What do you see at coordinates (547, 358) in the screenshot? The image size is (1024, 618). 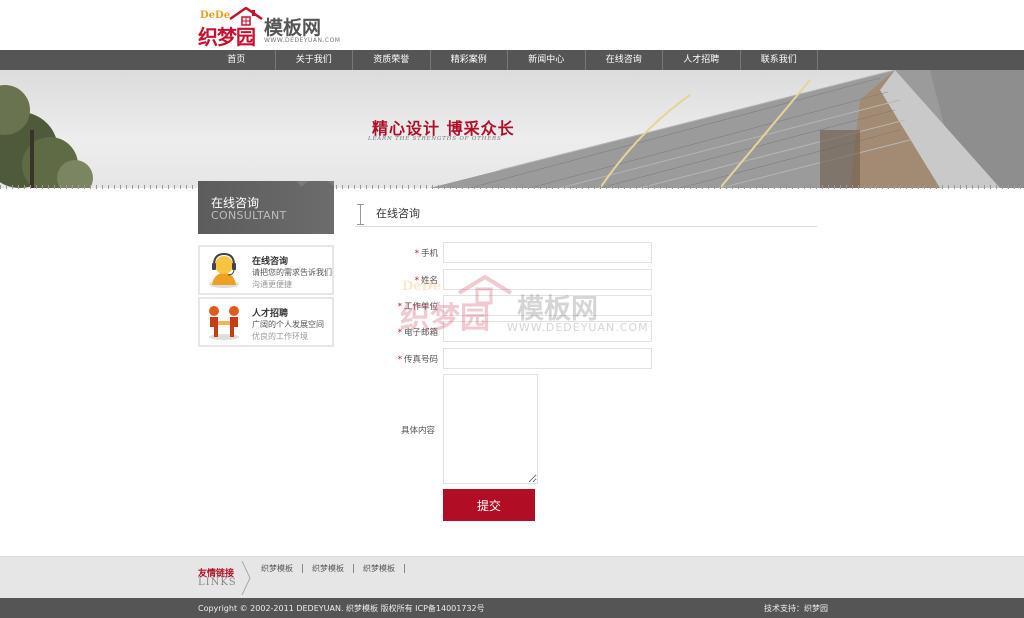 I see `fax-field` at bounding box center [547, 358].